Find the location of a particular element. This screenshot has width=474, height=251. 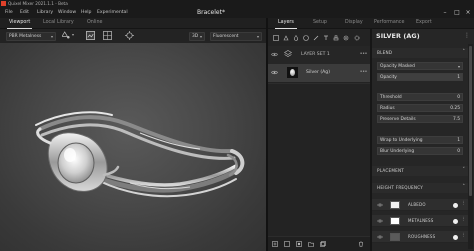

trash-icon is located at coordinates (361, 244).